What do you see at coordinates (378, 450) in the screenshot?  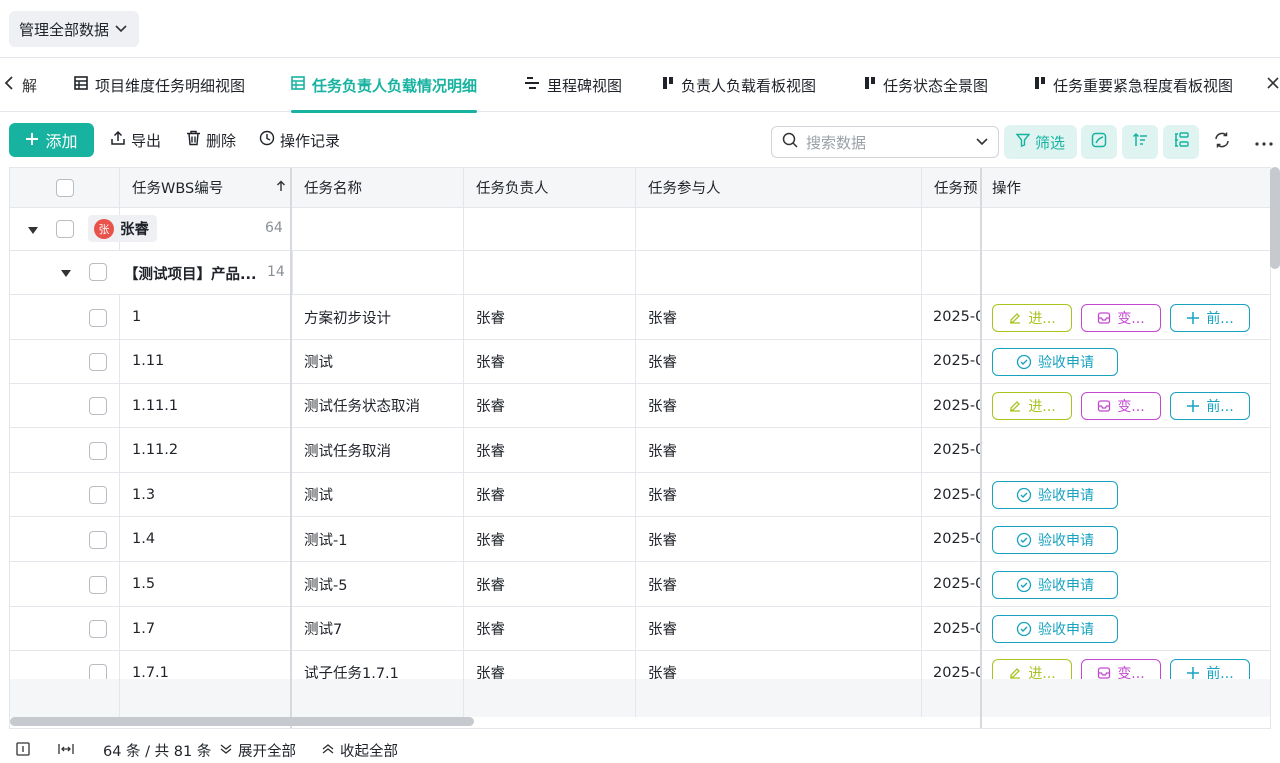 I see `cell-task-name: 测试任务取消` at bounding box center [378, 450].